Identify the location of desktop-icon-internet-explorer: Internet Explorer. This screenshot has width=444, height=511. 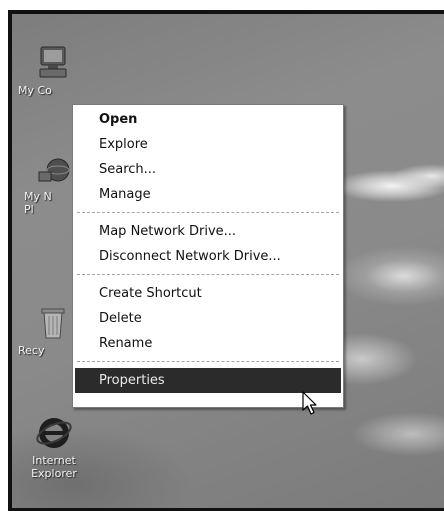
(54, 447).